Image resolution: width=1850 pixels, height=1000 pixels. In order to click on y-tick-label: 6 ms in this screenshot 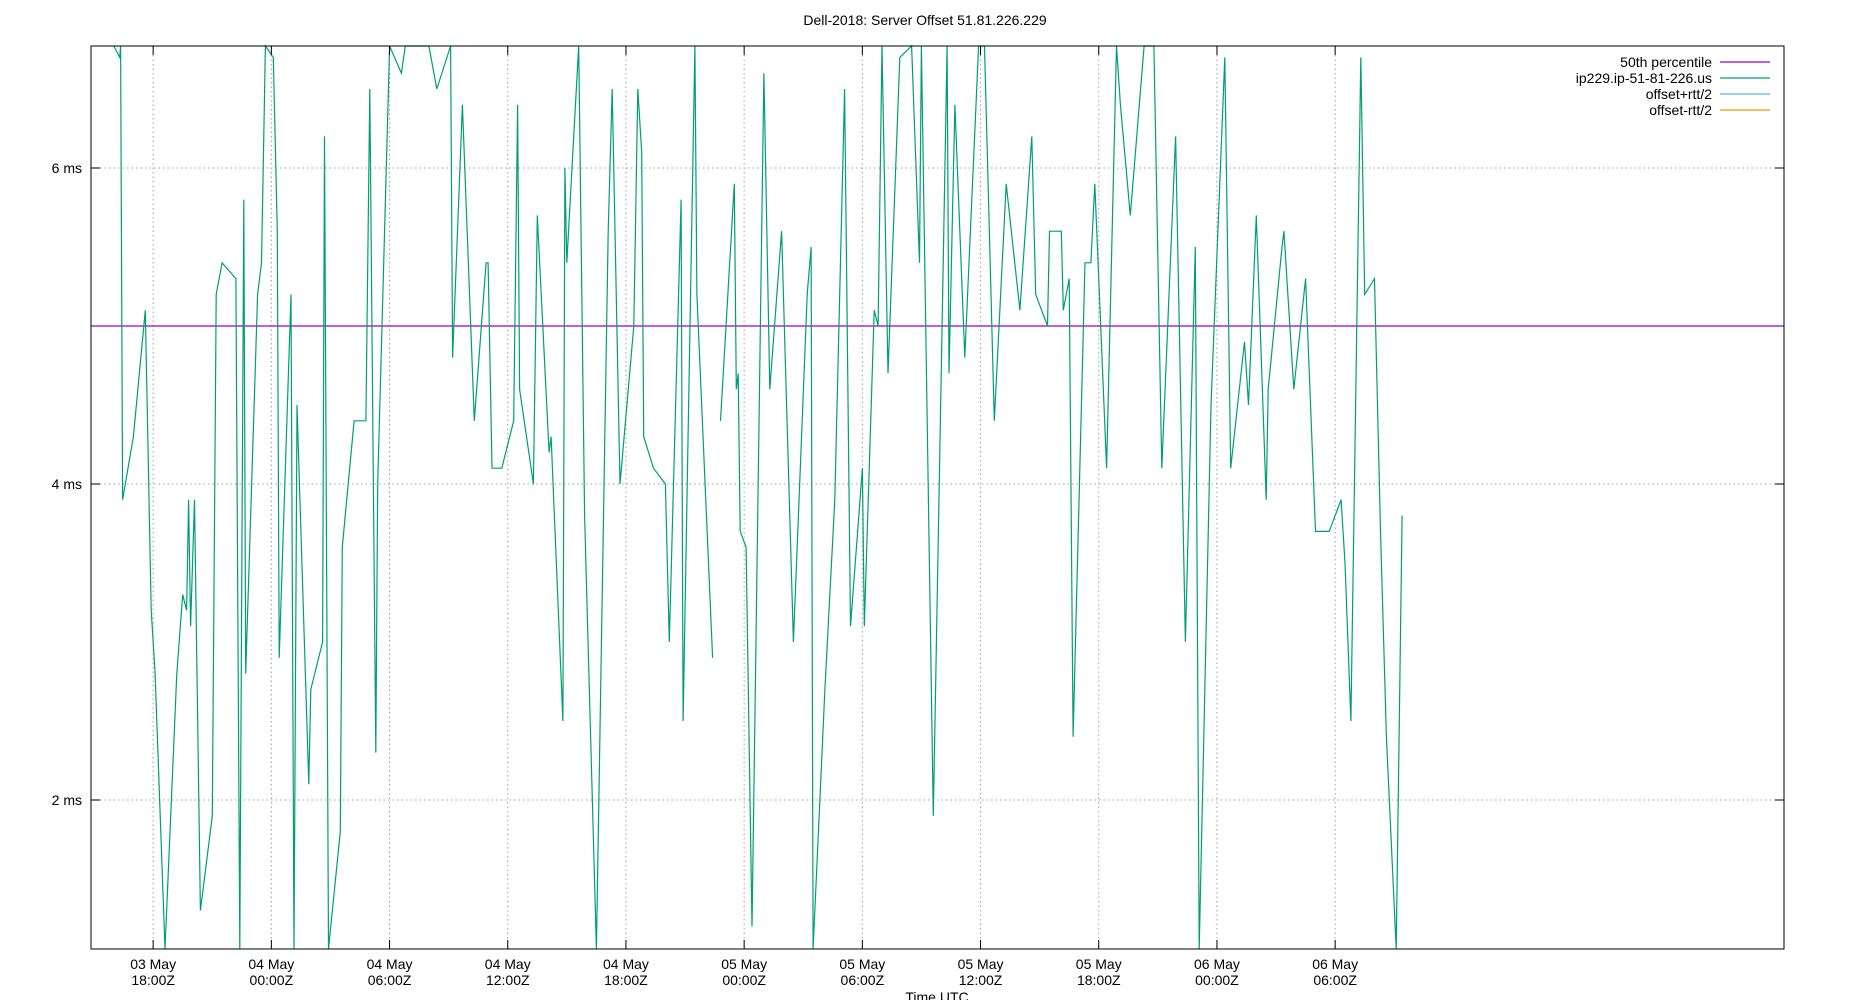, I will do `click(67, 168)`.